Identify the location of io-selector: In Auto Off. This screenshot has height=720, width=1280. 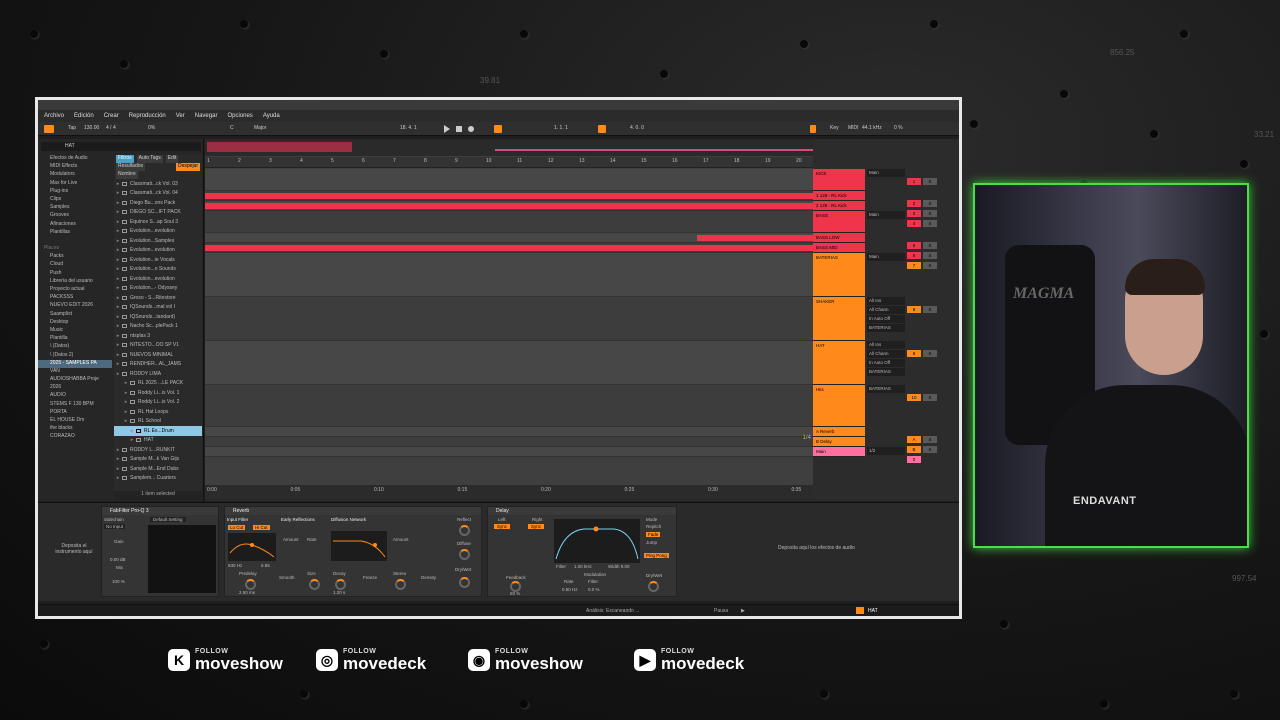
(886, 363).